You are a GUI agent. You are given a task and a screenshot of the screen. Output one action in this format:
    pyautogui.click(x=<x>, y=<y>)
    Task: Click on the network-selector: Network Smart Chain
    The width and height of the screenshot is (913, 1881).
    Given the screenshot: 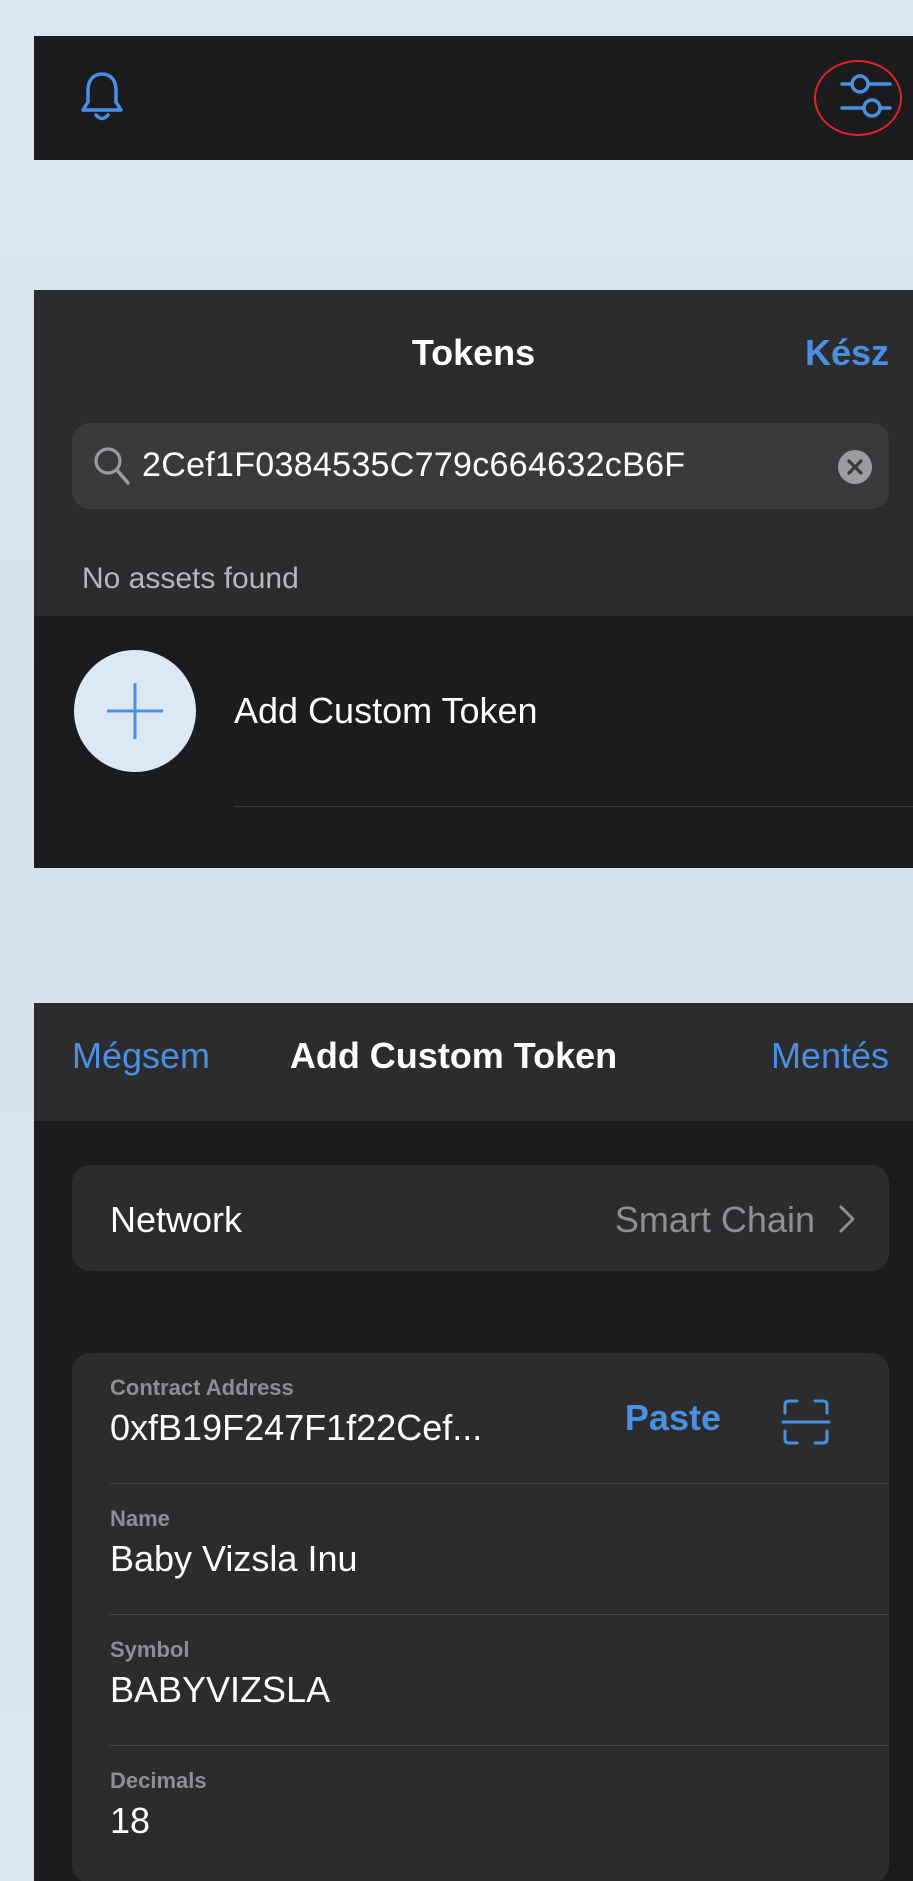 What is the action you would take?
    pyautogui.click(x=480, y=1218)
    